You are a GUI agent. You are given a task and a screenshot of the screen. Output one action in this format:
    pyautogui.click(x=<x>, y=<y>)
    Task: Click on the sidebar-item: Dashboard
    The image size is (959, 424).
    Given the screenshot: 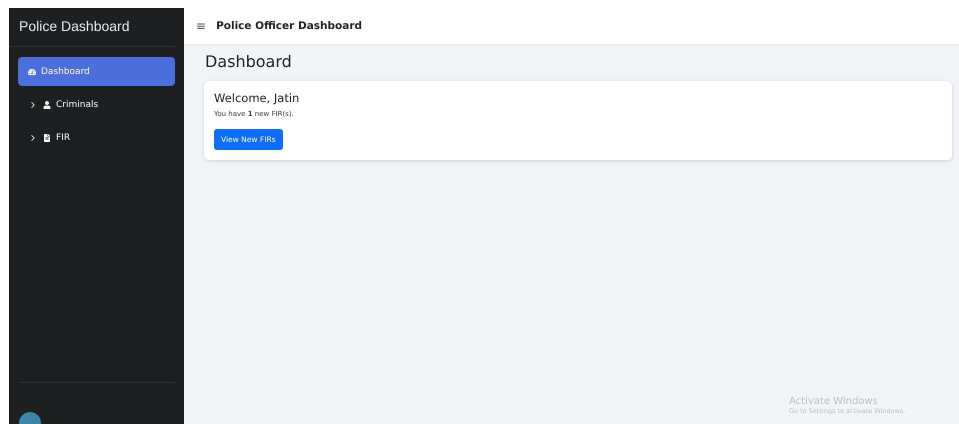 What is the action you would take?
    pyautogui.click(x=96, y=71)
    